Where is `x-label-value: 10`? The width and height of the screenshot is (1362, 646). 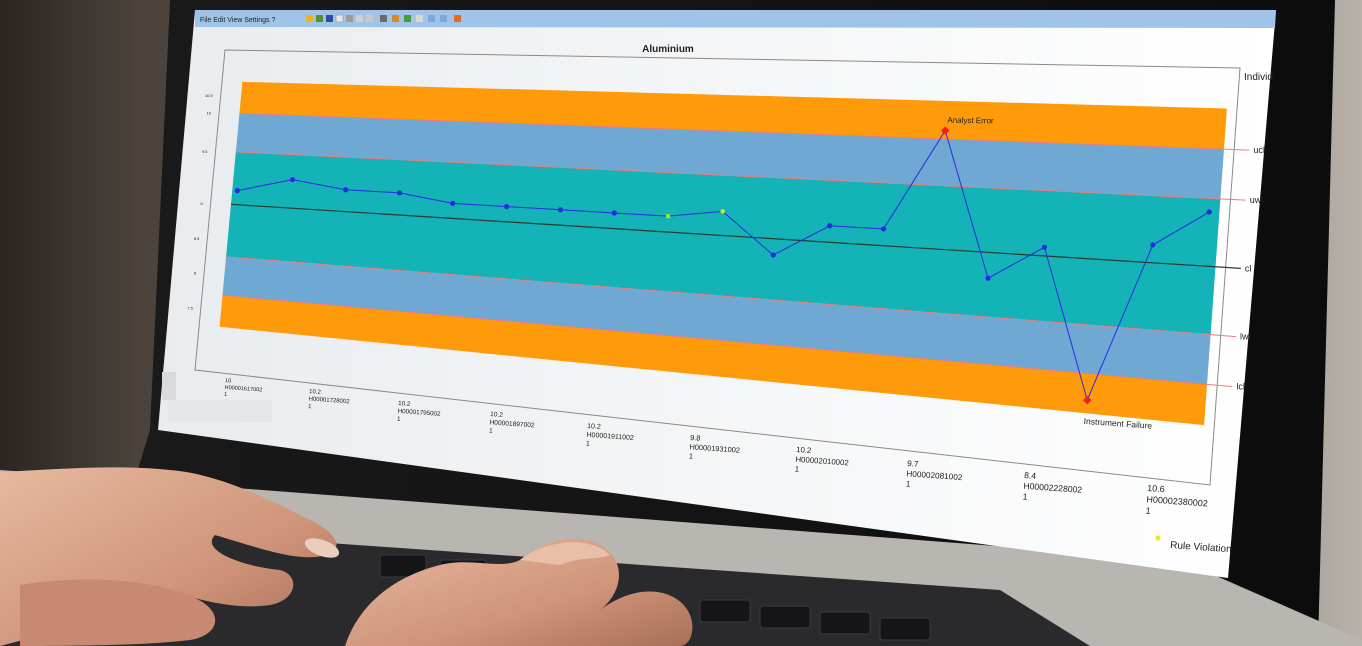
x-label-value: 10 is located at coordinates (228, 381).